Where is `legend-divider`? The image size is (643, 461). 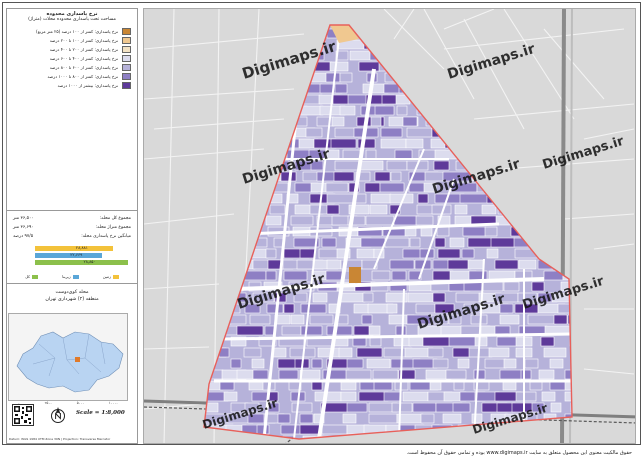
legend-divider is located at coordinates (72, 283).